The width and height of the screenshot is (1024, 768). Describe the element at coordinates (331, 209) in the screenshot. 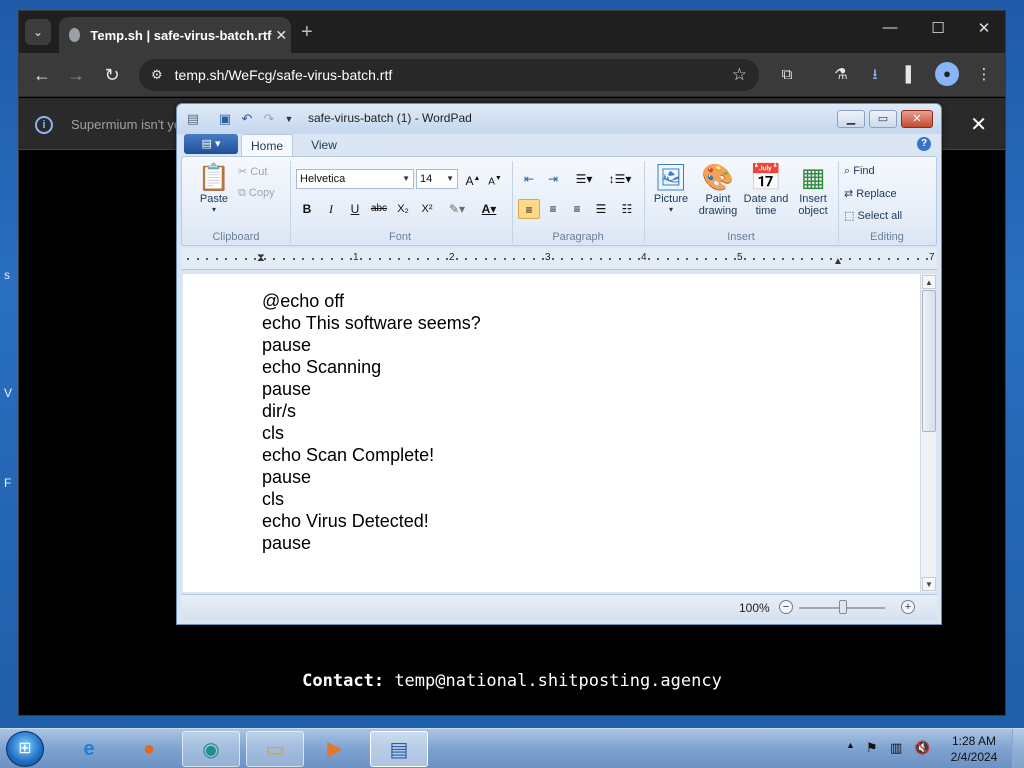

I see `italic-icon: I` at that location.